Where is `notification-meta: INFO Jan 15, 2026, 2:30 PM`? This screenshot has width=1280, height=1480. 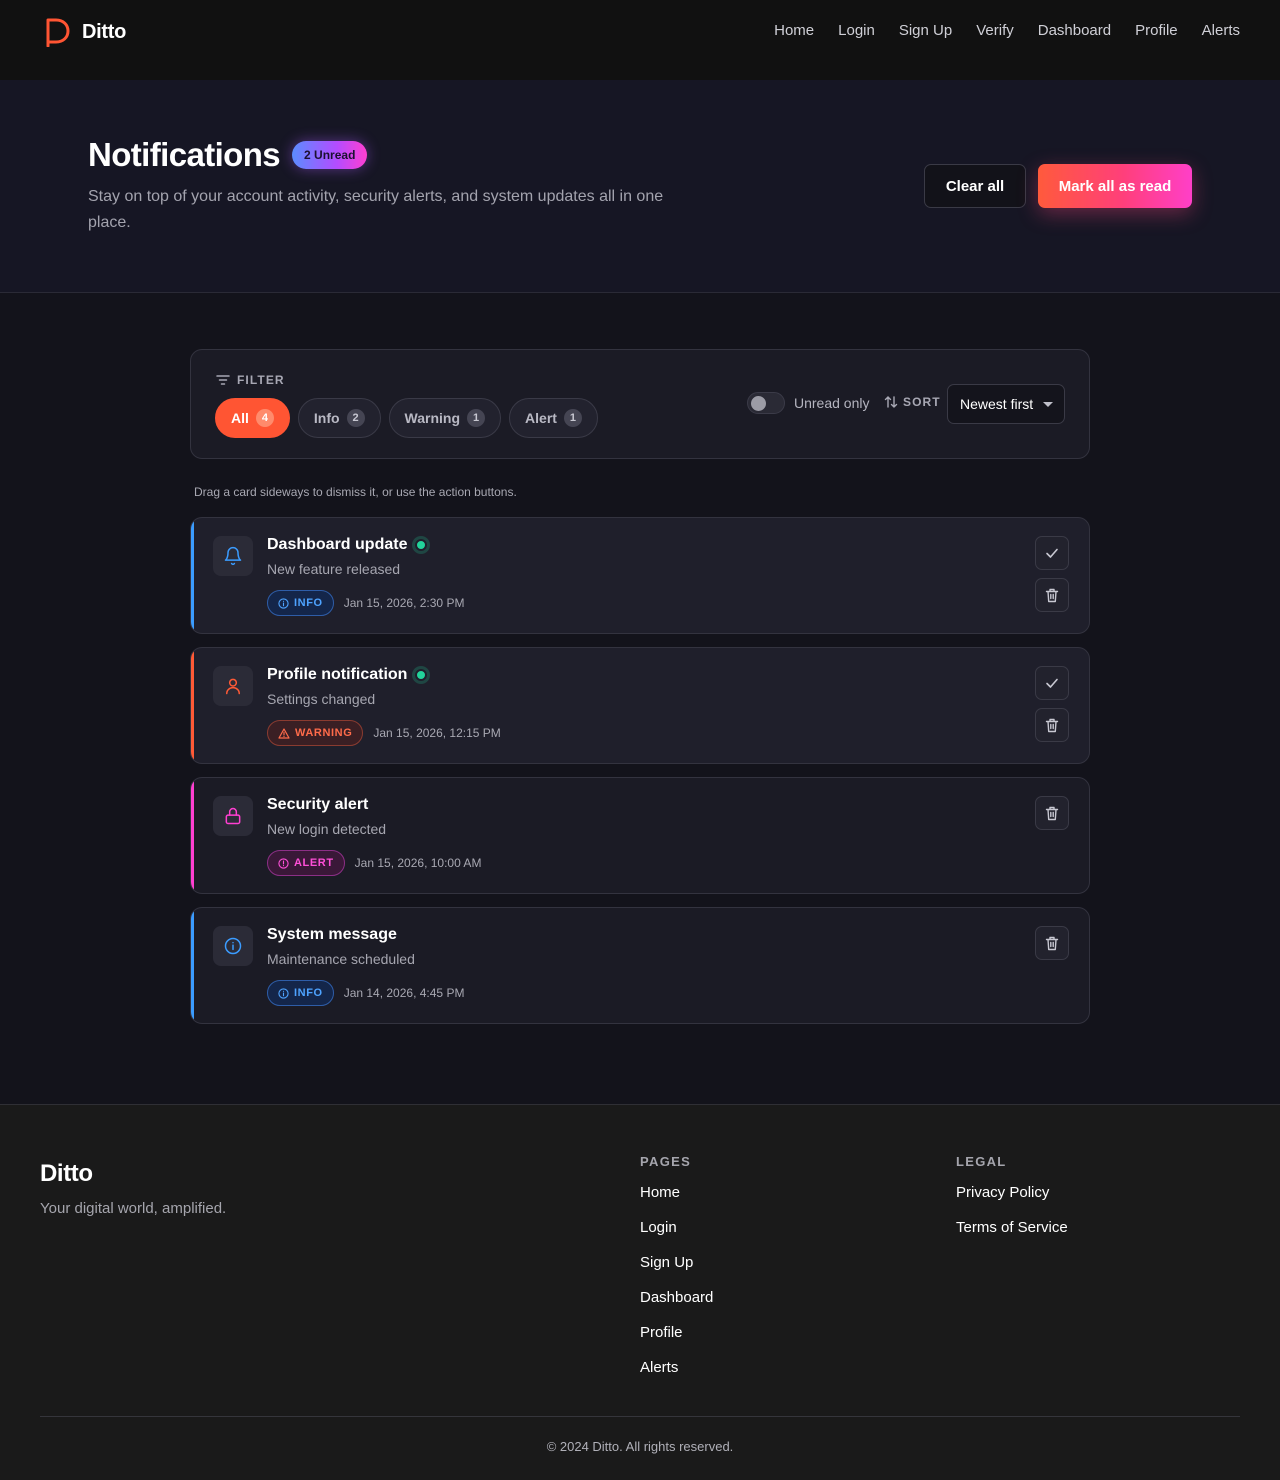 notification-meta: INFO Jan 15, 2026, 2:30 PM is located at coordinates (365, 603).